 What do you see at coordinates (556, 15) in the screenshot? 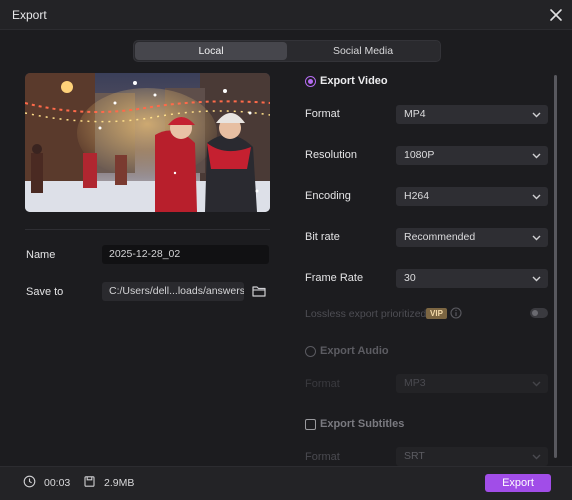
I see `close-icon` at bounding box center [556, 15].